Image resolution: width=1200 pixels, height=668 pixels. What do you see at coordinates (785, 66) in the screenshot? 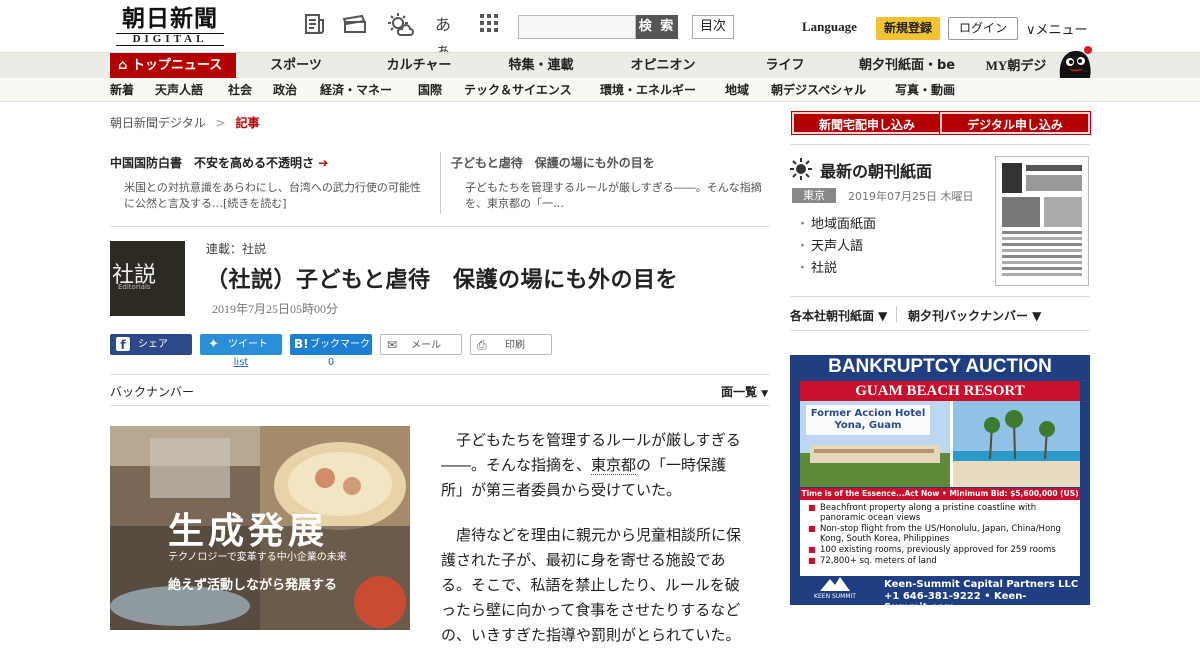
I see `nav-item-life: ライフ` at bounding box center [785, 66].